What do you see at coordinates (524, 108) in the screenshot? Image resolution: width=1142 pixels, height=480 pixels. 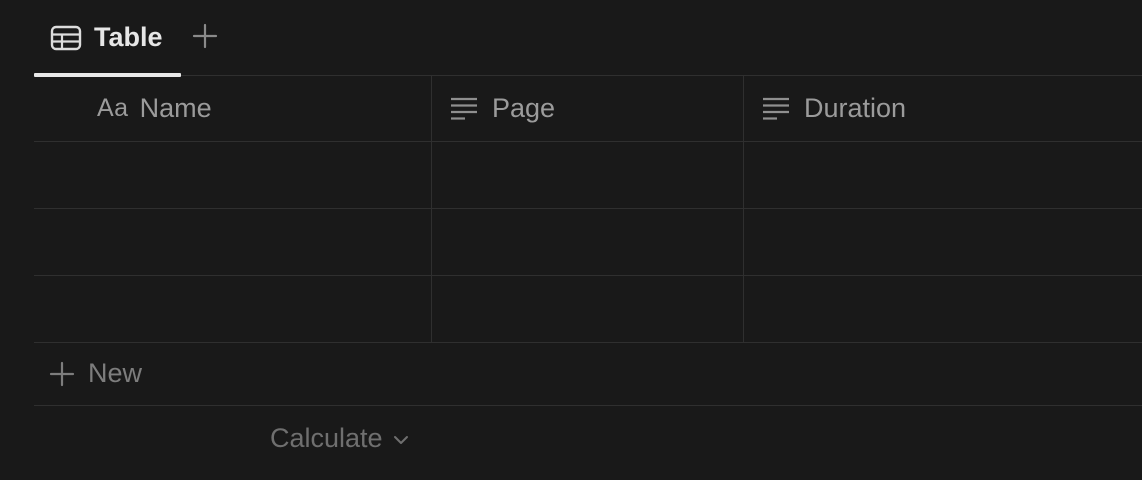 I see `column-header-label: Page` at bounding box center [524, 108].